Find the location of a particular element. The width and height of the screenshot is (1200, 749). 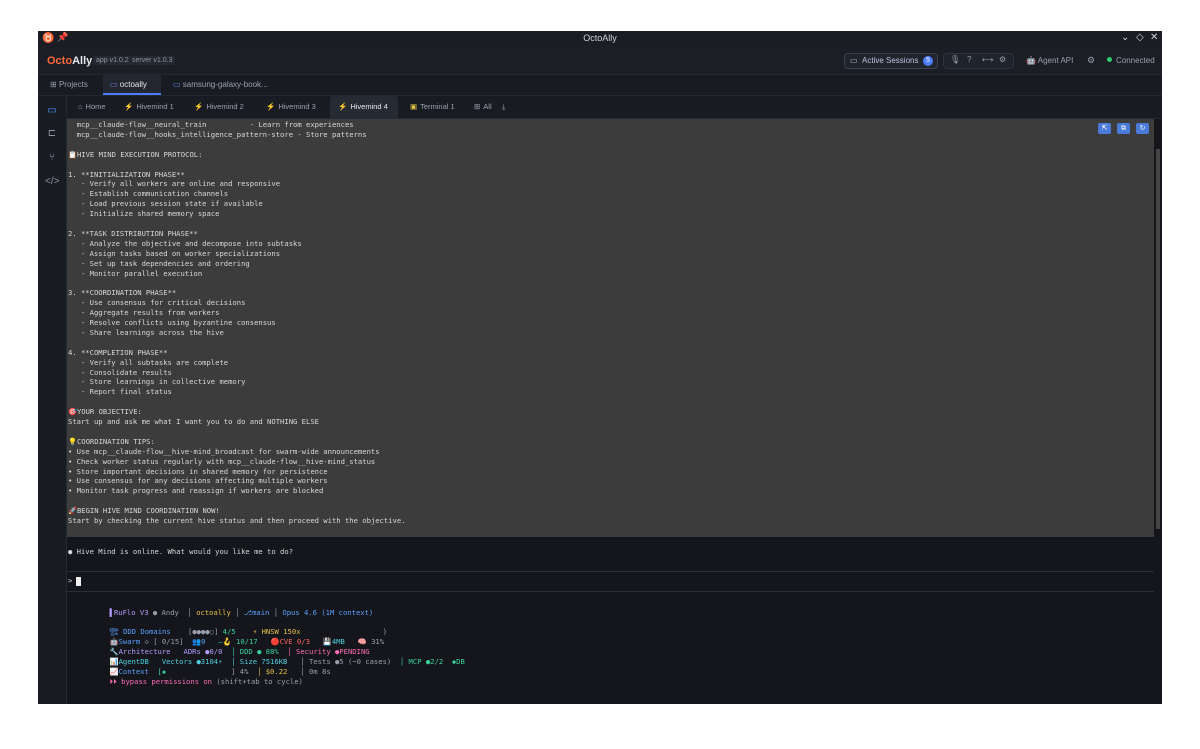

tab-hivemind-3: ⚡ Hivemind 3 is located at coordinates (291, 107).